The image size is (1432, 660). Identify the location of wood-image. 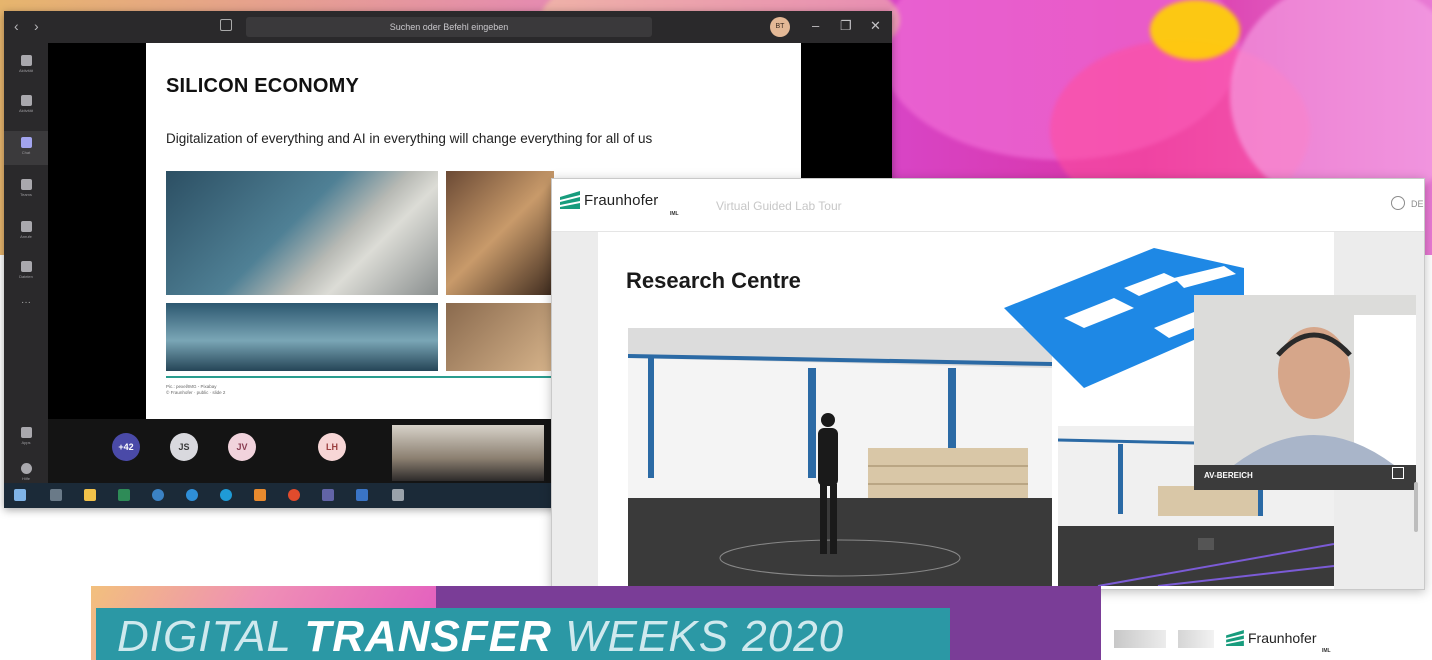
(500, 337).